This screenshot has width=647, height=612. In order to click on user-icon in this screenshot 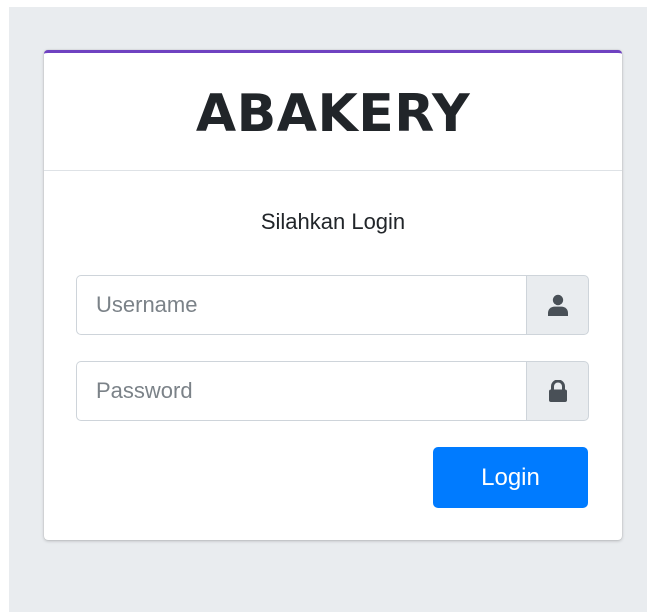, I will do `click(557, 305)`.